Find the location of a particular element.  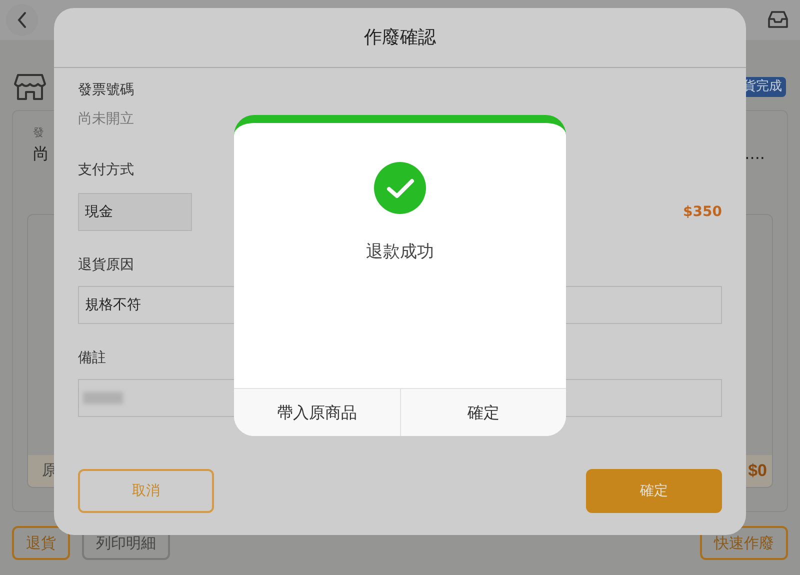

back-icon is located at coordinates (22, 20).